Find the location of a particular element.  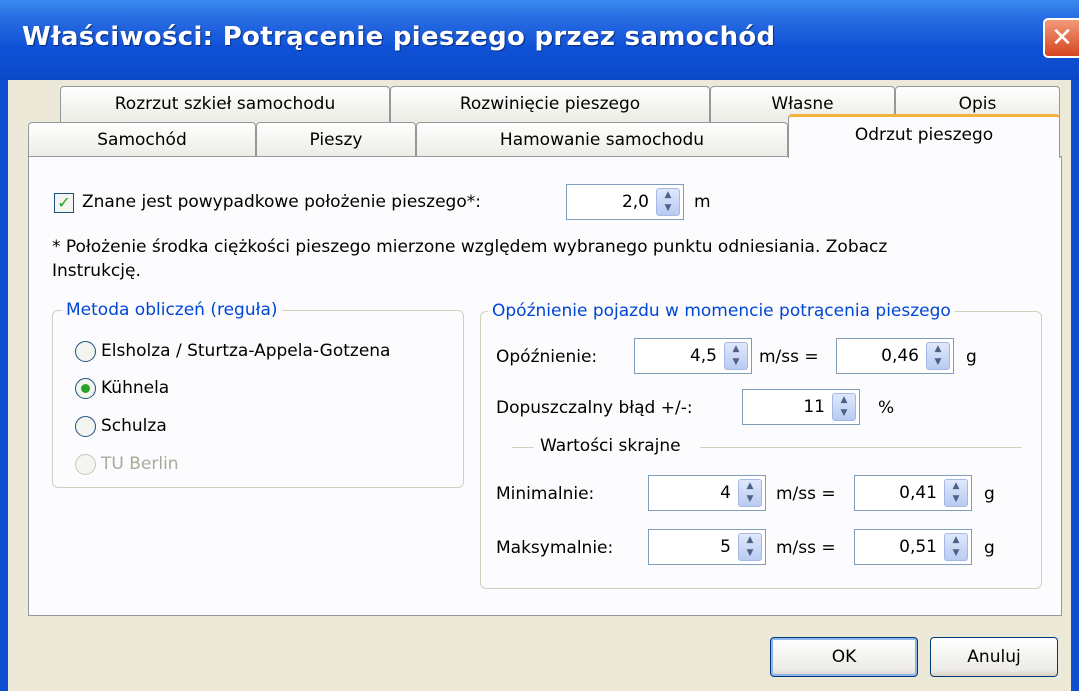

tab-hamowanie-samochodu: Hamowanie samochodu is located at coordinates (602, 140).